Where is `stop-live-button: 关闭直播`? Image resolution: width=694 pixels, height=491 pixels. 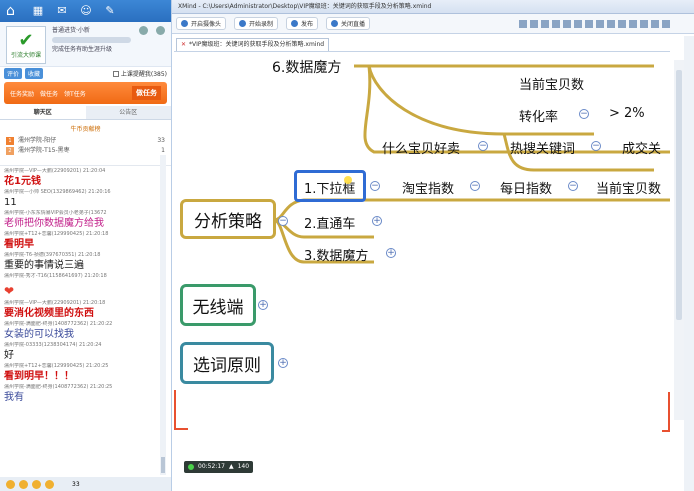
stop-live-button: 关闭直播 is located at coordinates (348, 23).